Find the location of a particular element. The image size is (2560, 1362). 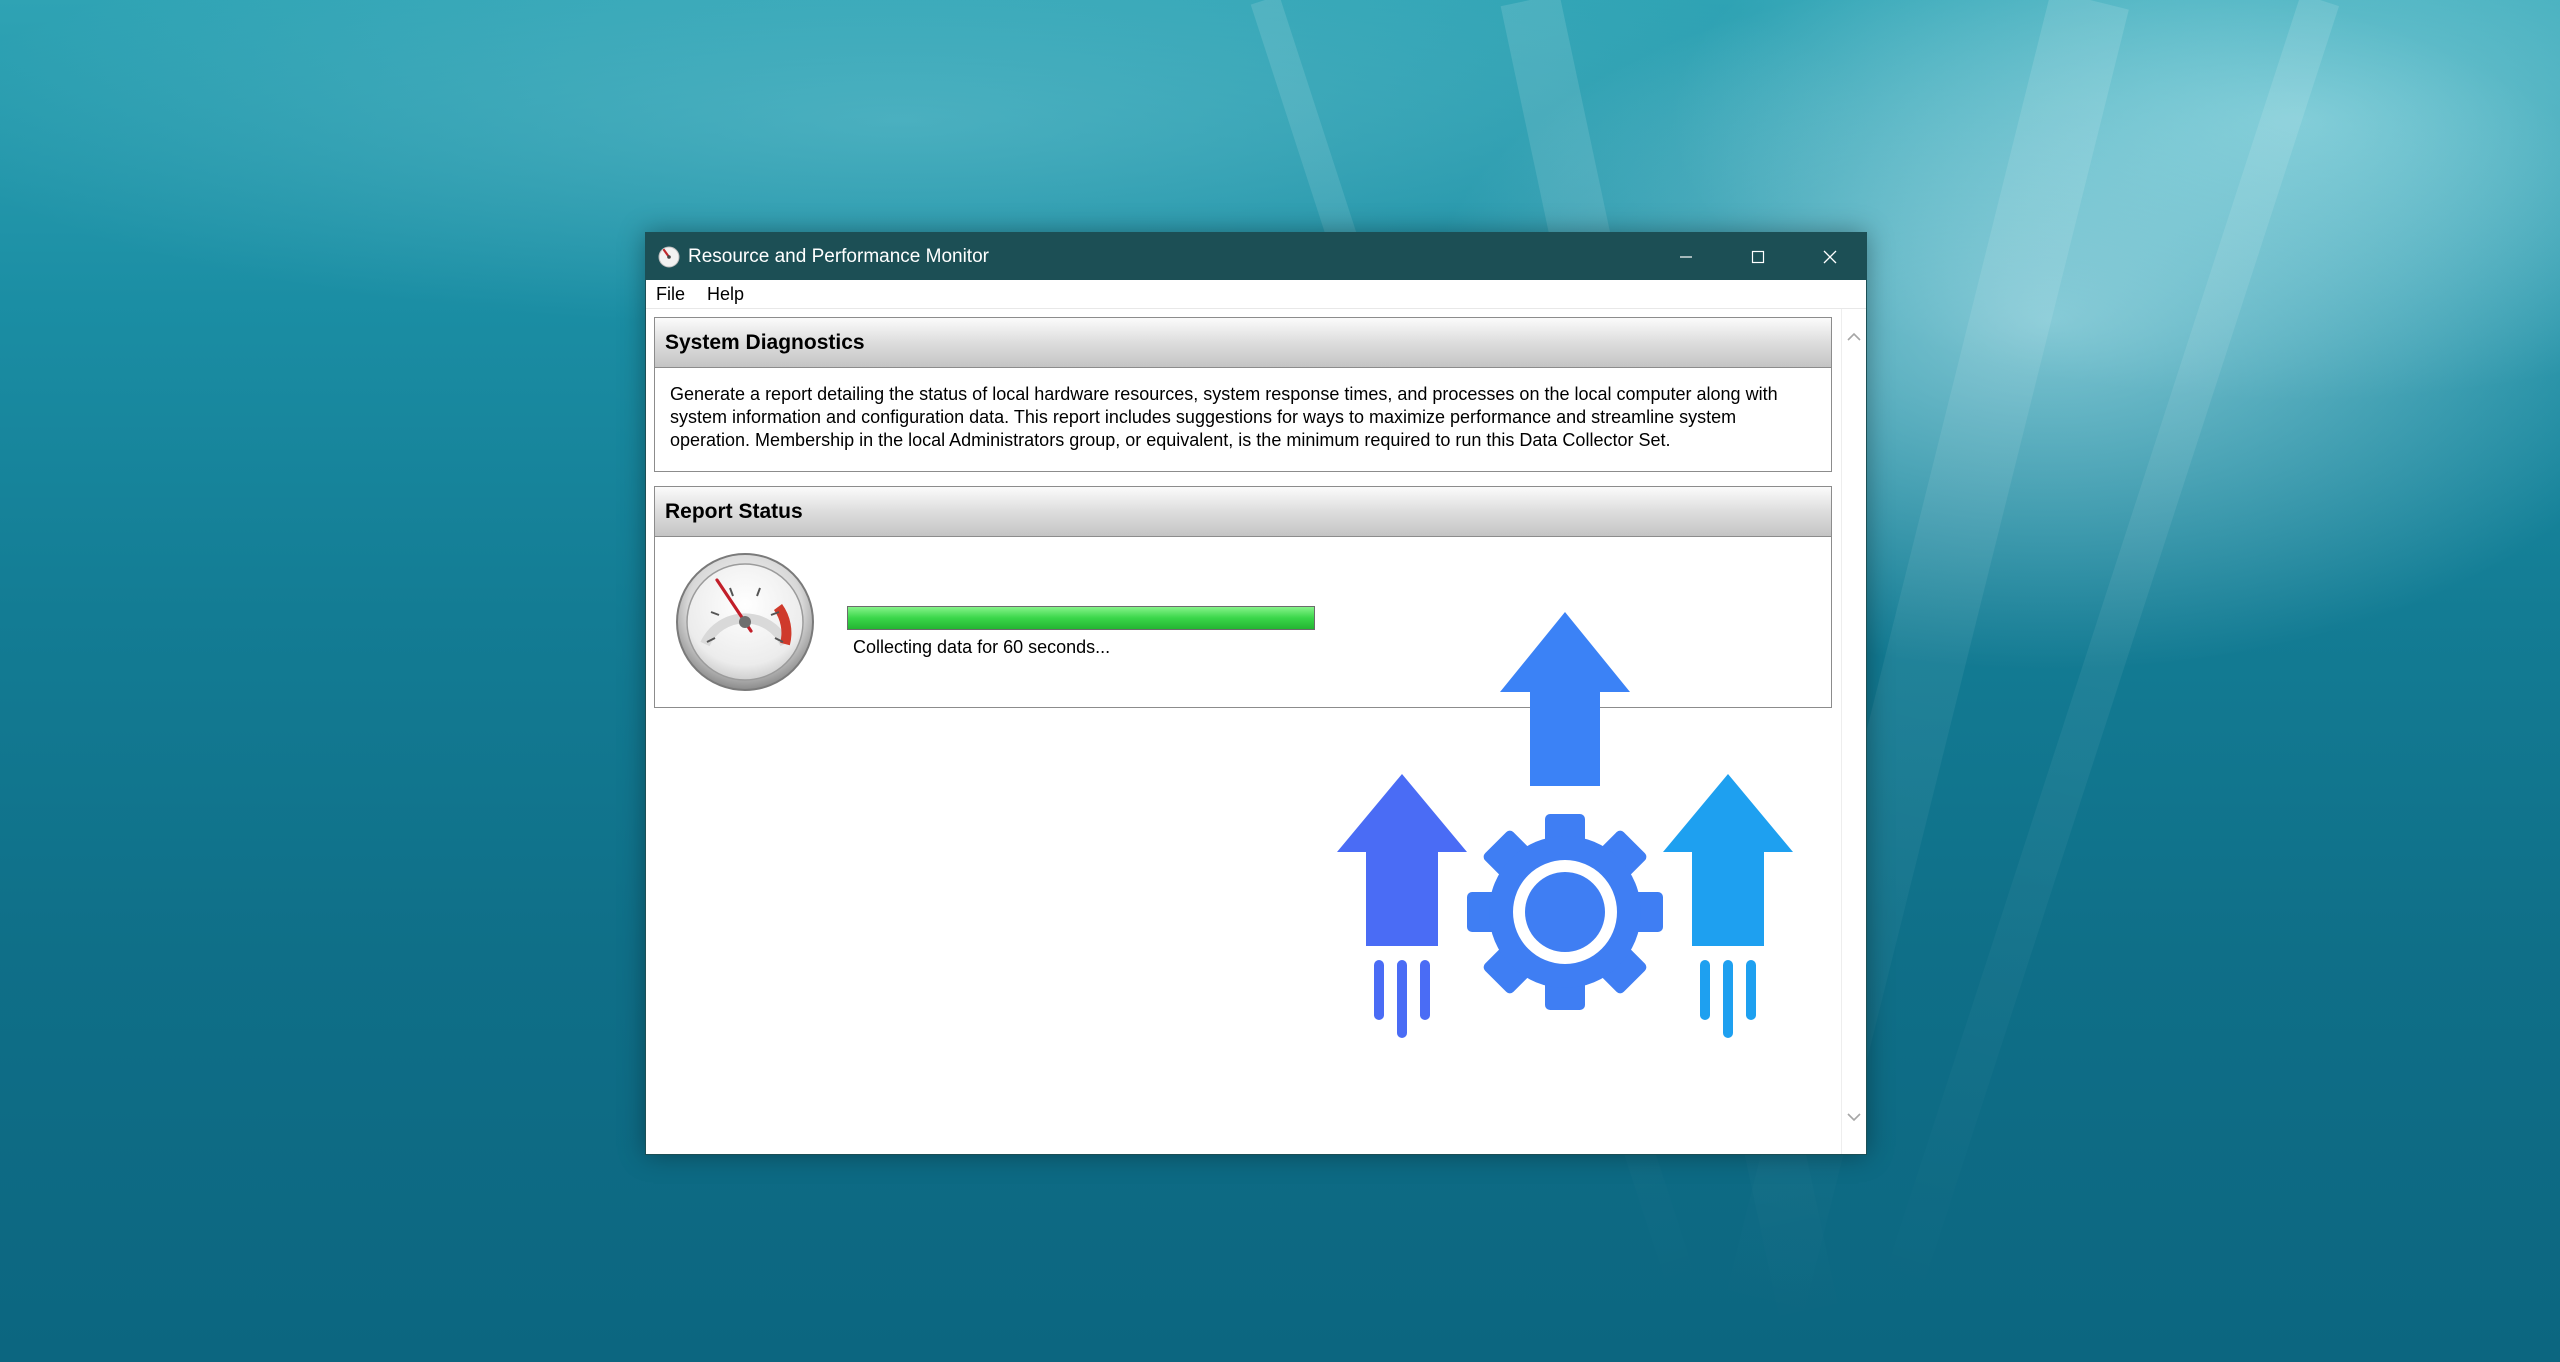

maximize-icon is located at coordinates (1758, 256).